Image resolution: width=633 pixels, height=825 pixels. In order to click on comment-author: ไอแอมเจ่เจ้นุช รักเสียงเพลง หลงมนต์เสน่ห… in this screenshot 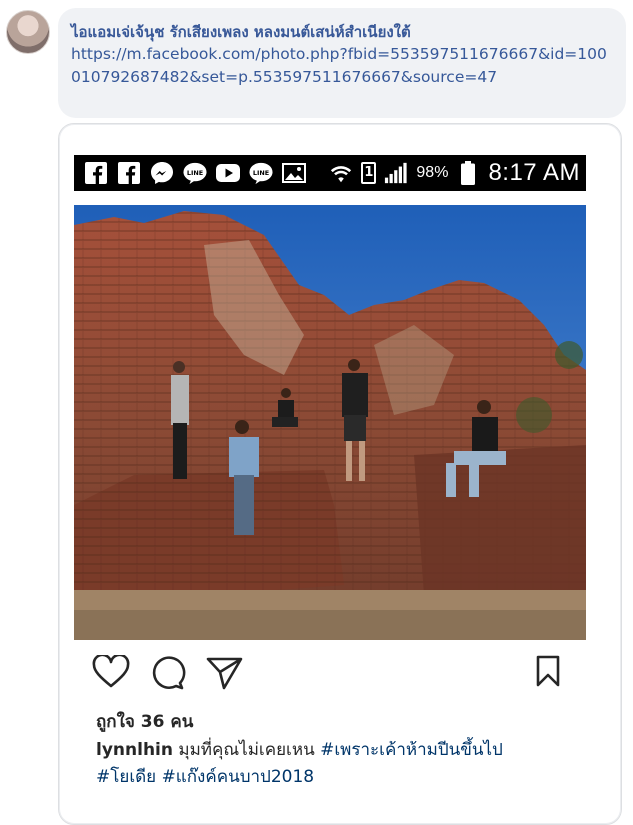, I will do `click(241, 32)`.